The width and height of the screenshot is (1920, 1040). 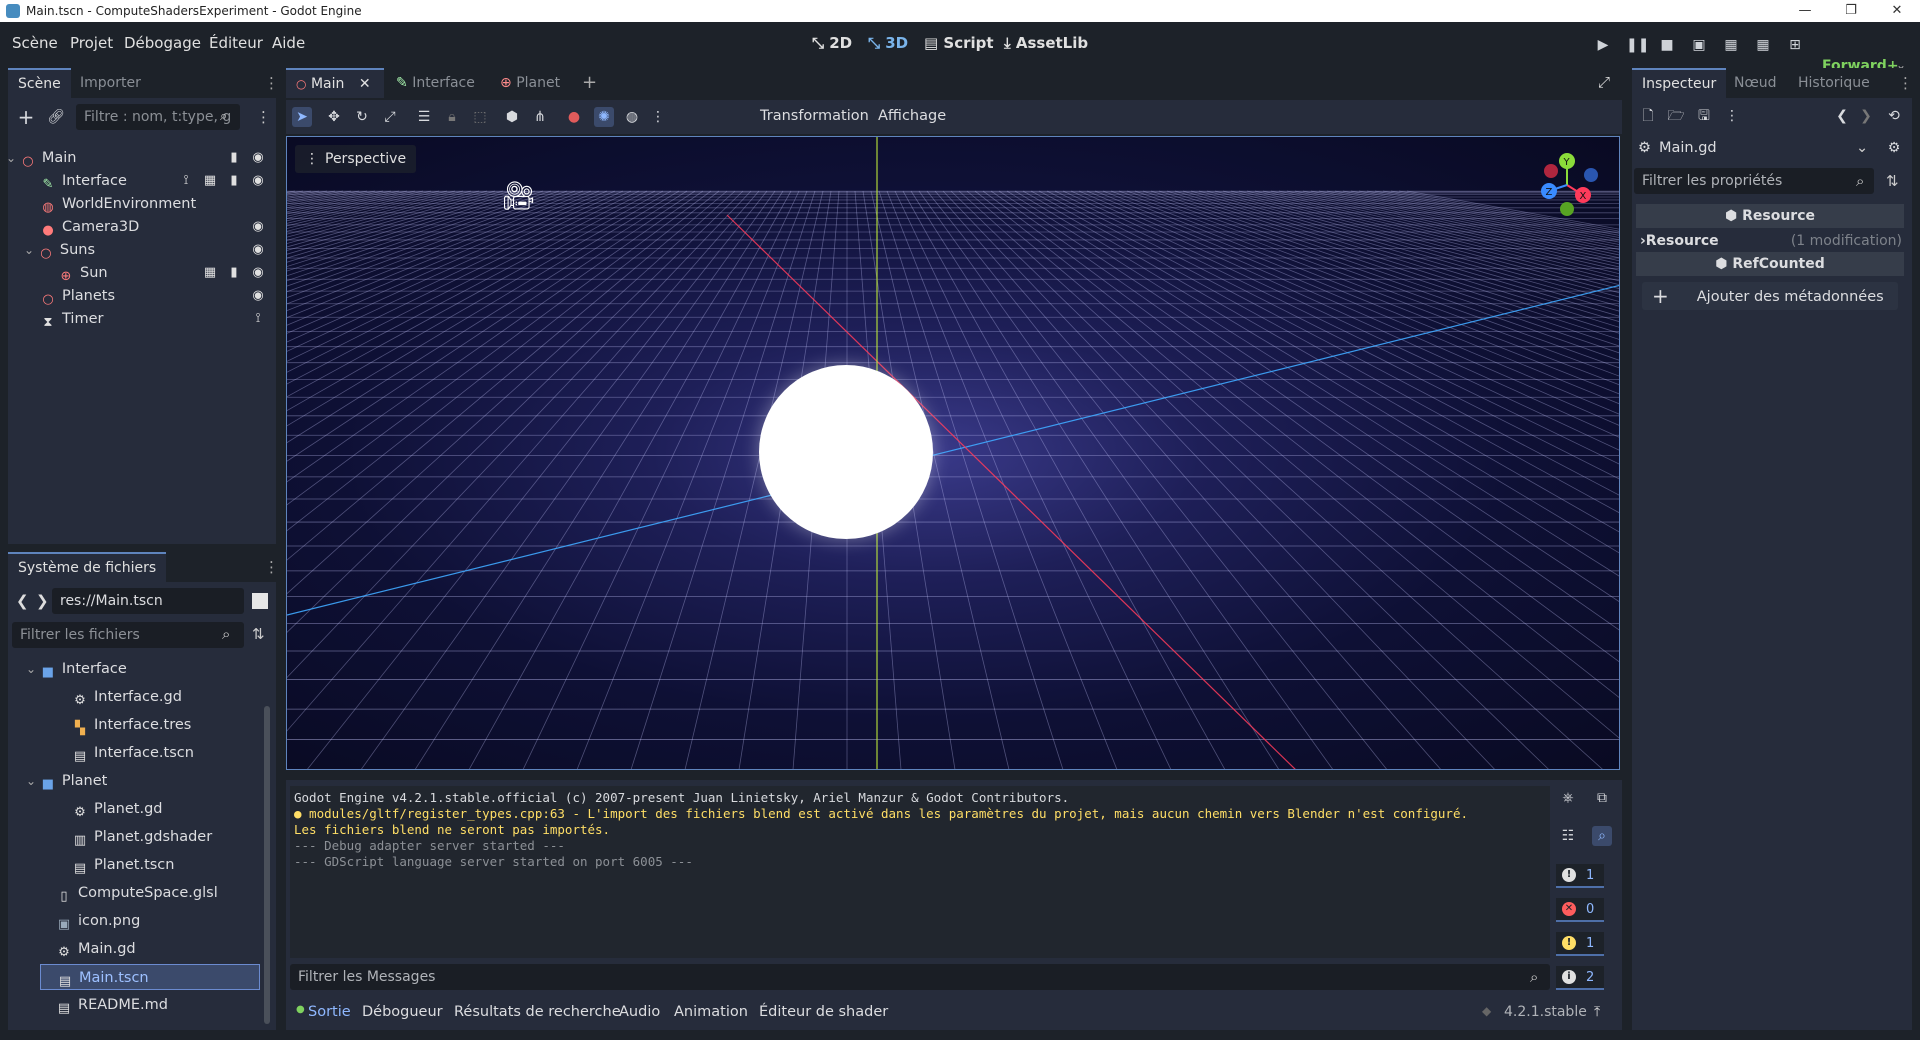 I want to click on pause-icon: ❚❚, so click(x=1637, y=45).